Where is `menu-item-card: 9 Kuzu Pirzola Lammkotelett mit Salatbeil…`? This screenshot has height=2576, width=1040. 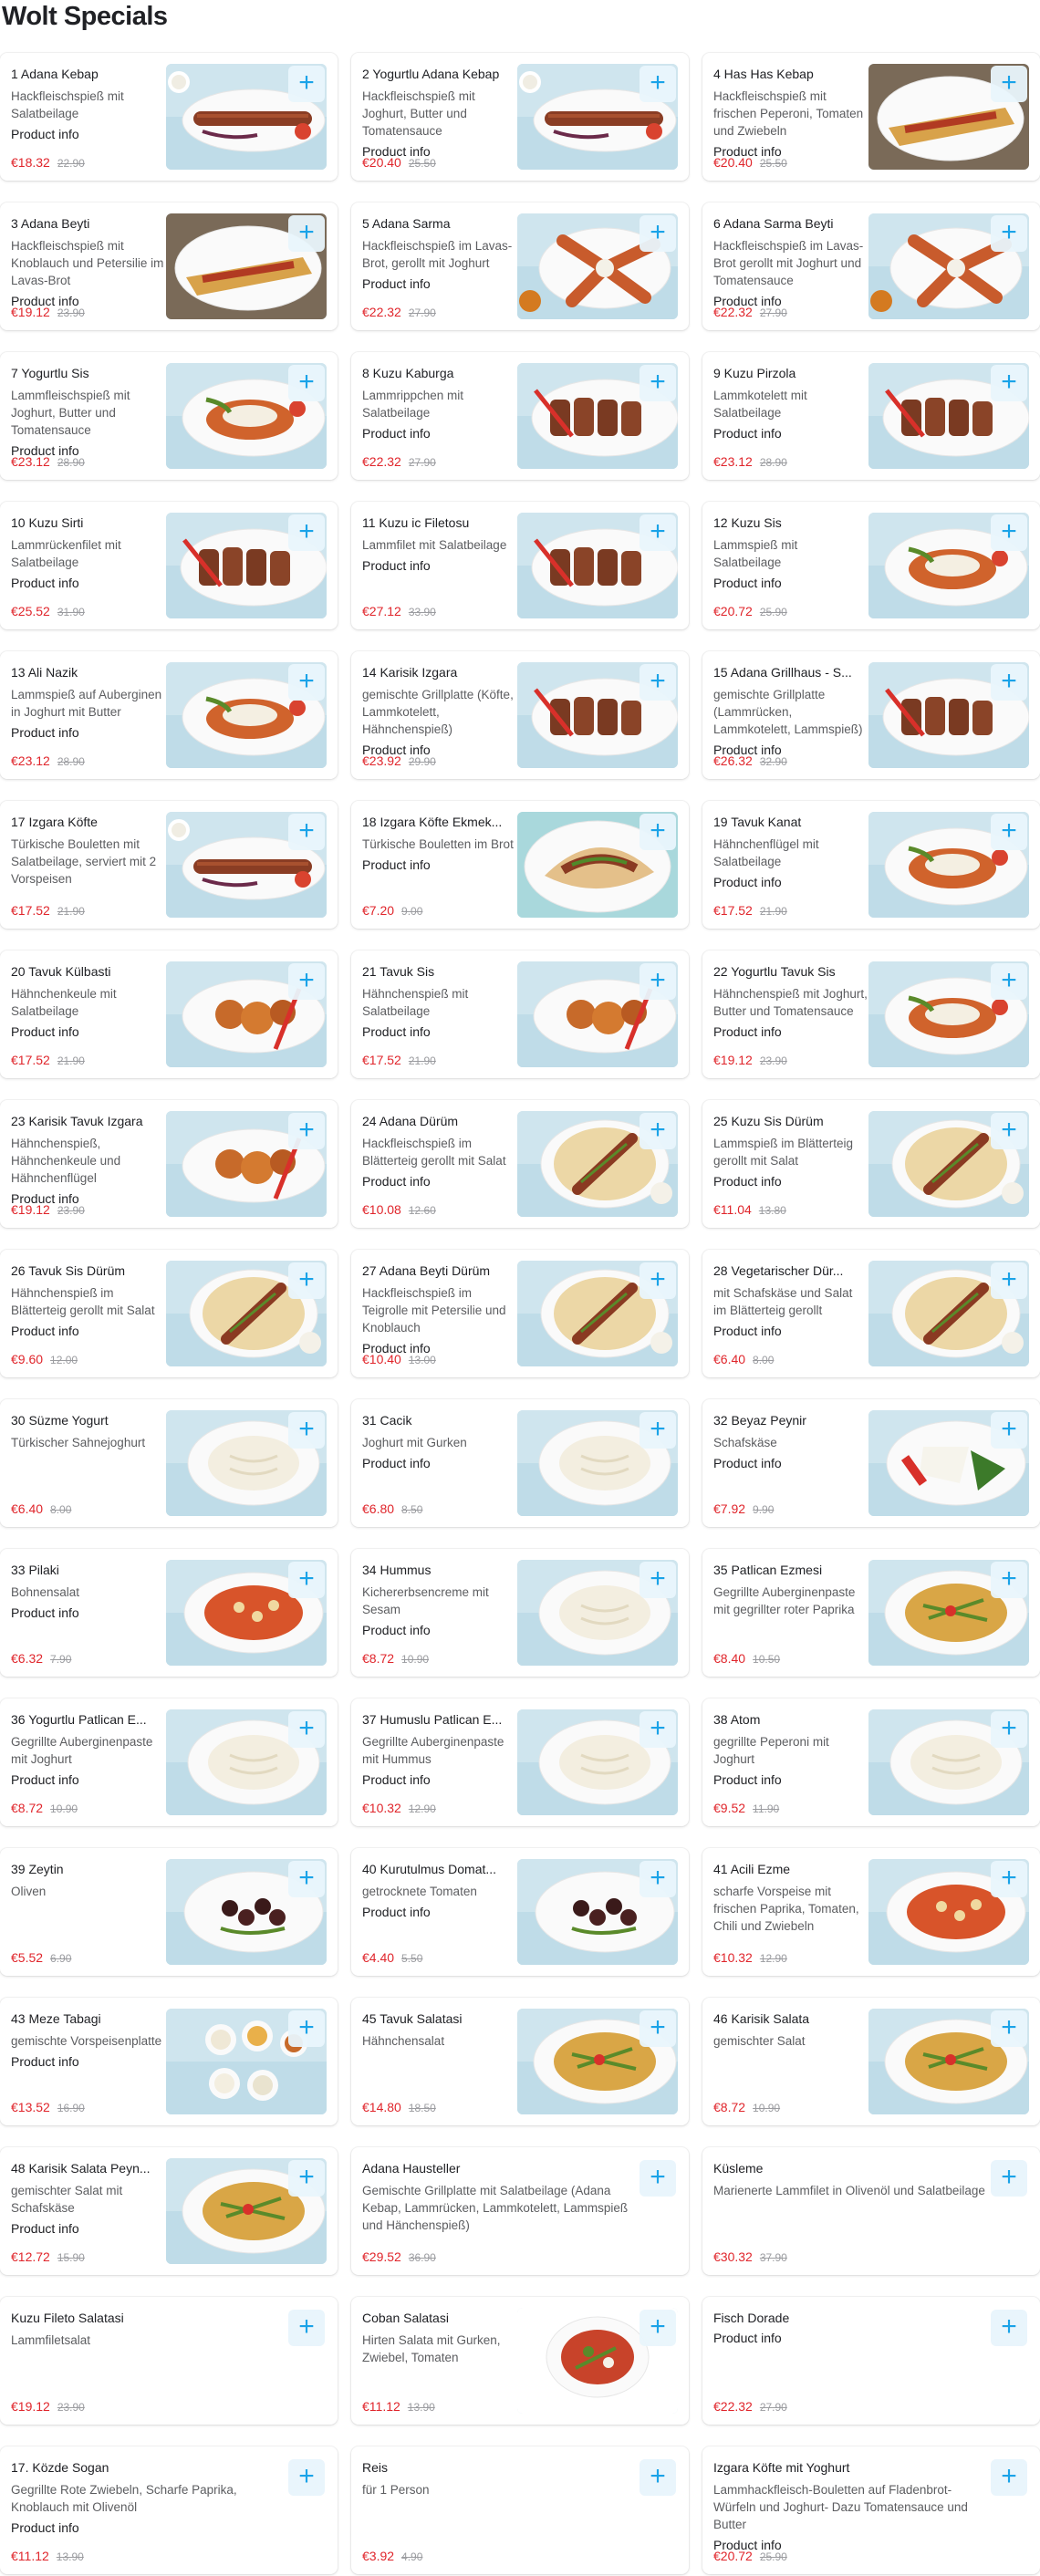 menu-item-card: 9 Kuzu Pirzola Lammkotelett mit Salatbeil… is located at coordinates (871, 416).